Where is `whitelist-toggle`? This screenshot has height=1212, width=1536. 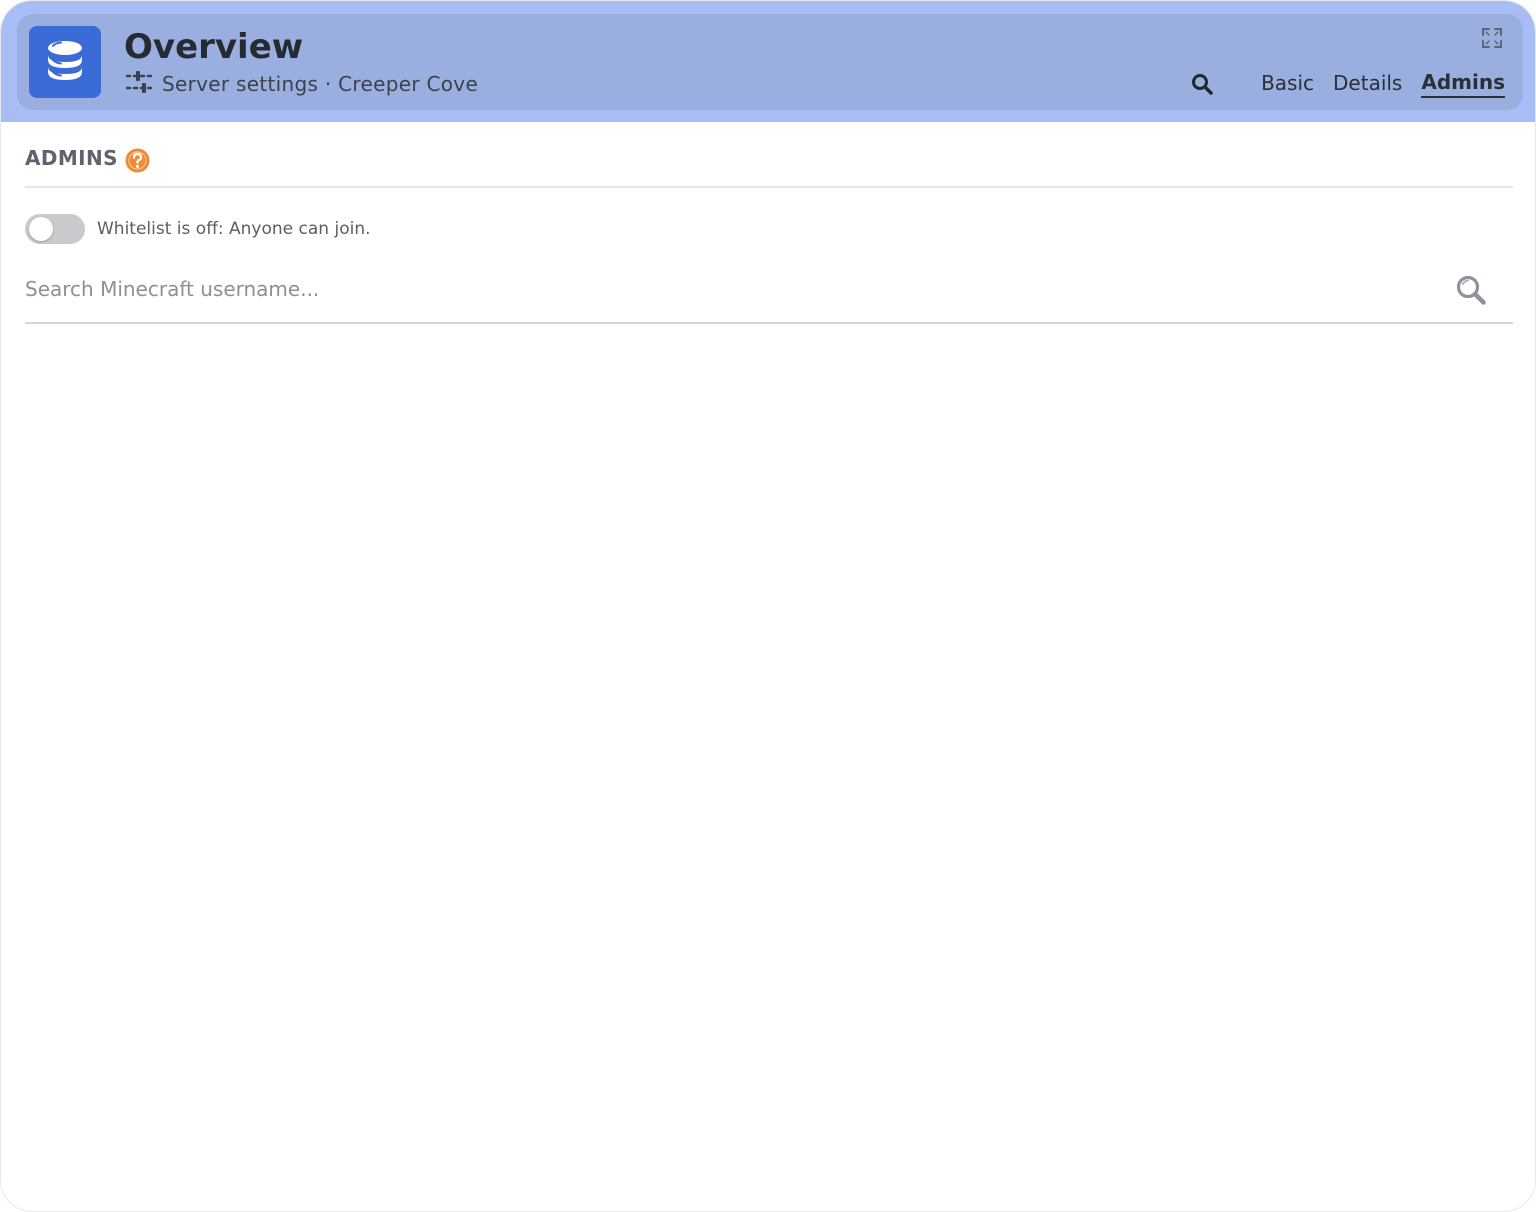
whitelist-toggle is located at coordinates (55, 228).